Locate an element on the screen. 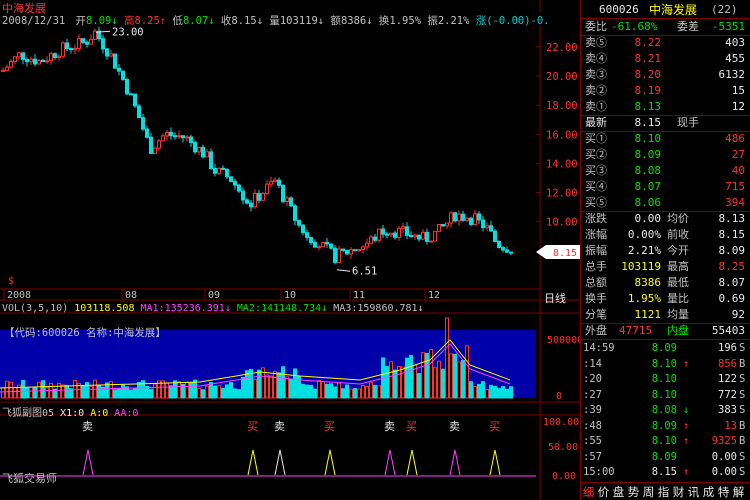 The image size is (750, 500). panel-name: 中海发展 is located at coordinates (673, 10).